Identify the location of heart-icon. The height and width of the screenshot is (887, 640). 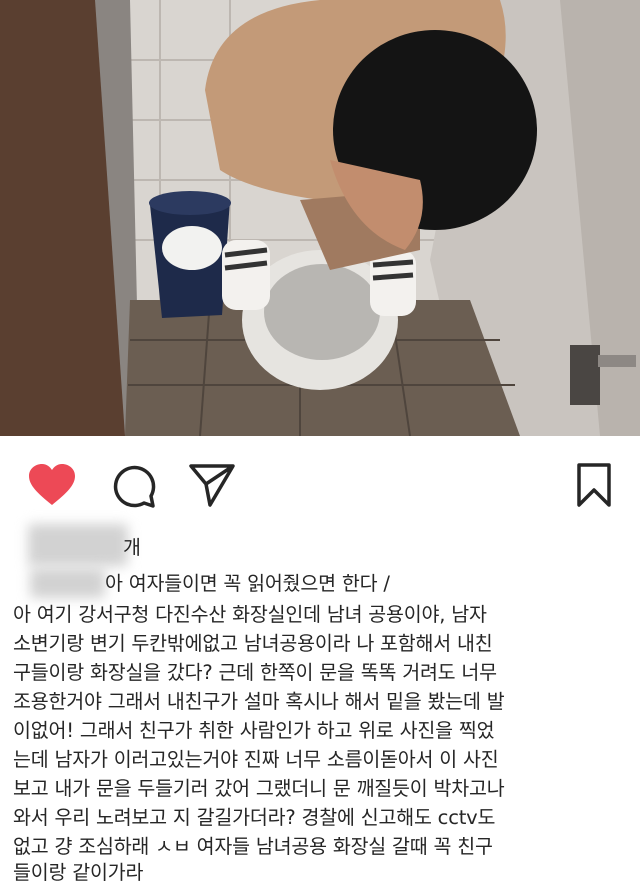
(52, 484).